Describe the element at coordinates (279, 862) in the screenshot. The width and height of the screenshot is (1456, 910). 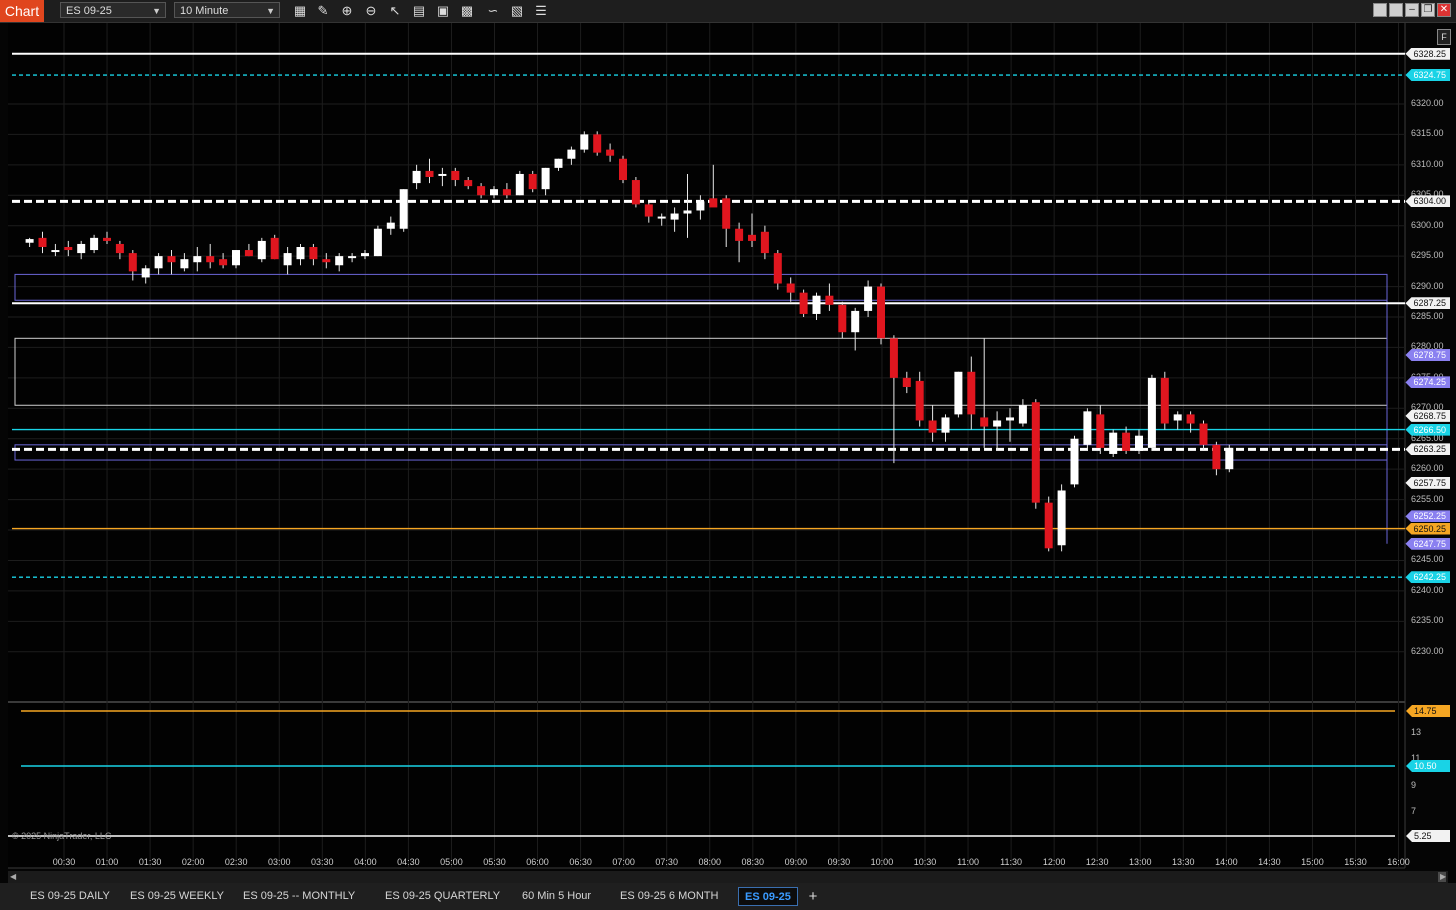
I see `time-tick: 03:00` at that location.